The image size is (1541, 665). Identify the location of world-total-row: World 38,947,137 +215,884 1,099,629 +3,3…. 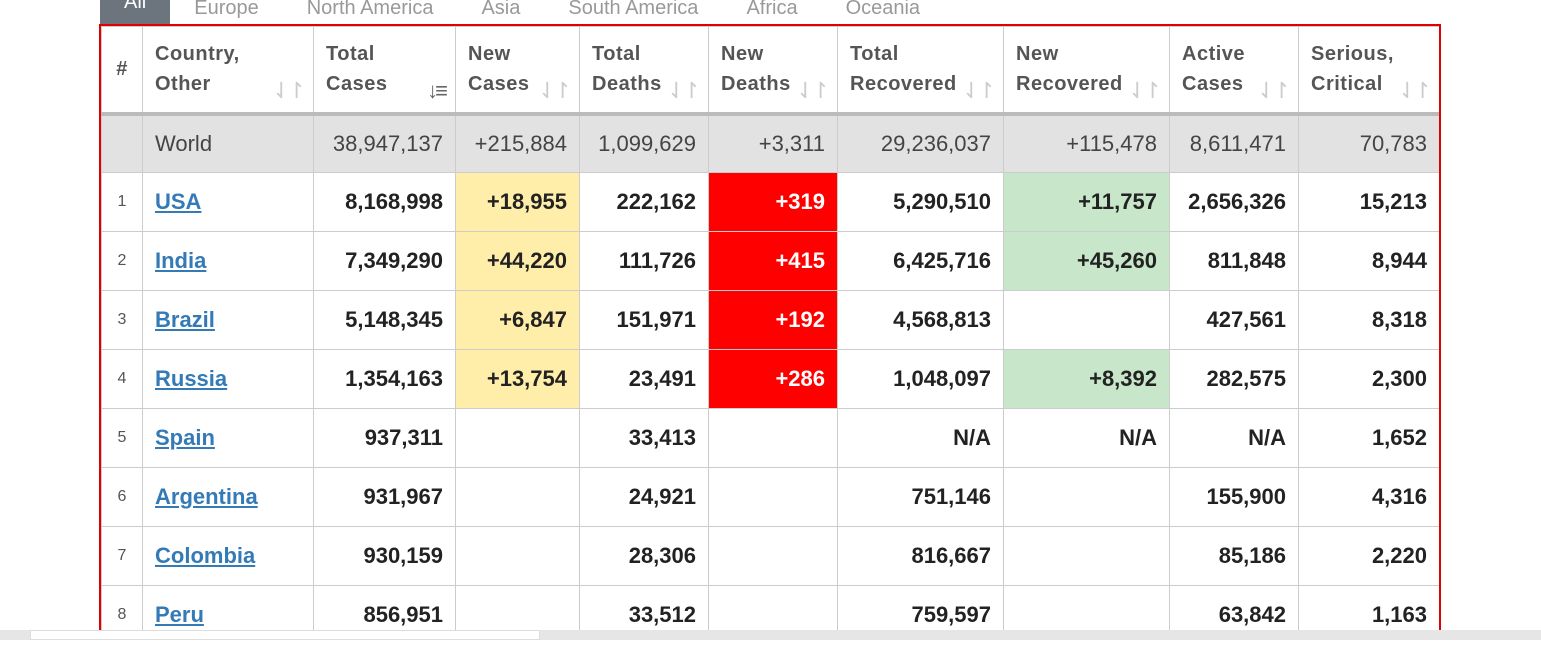
(770, 143).